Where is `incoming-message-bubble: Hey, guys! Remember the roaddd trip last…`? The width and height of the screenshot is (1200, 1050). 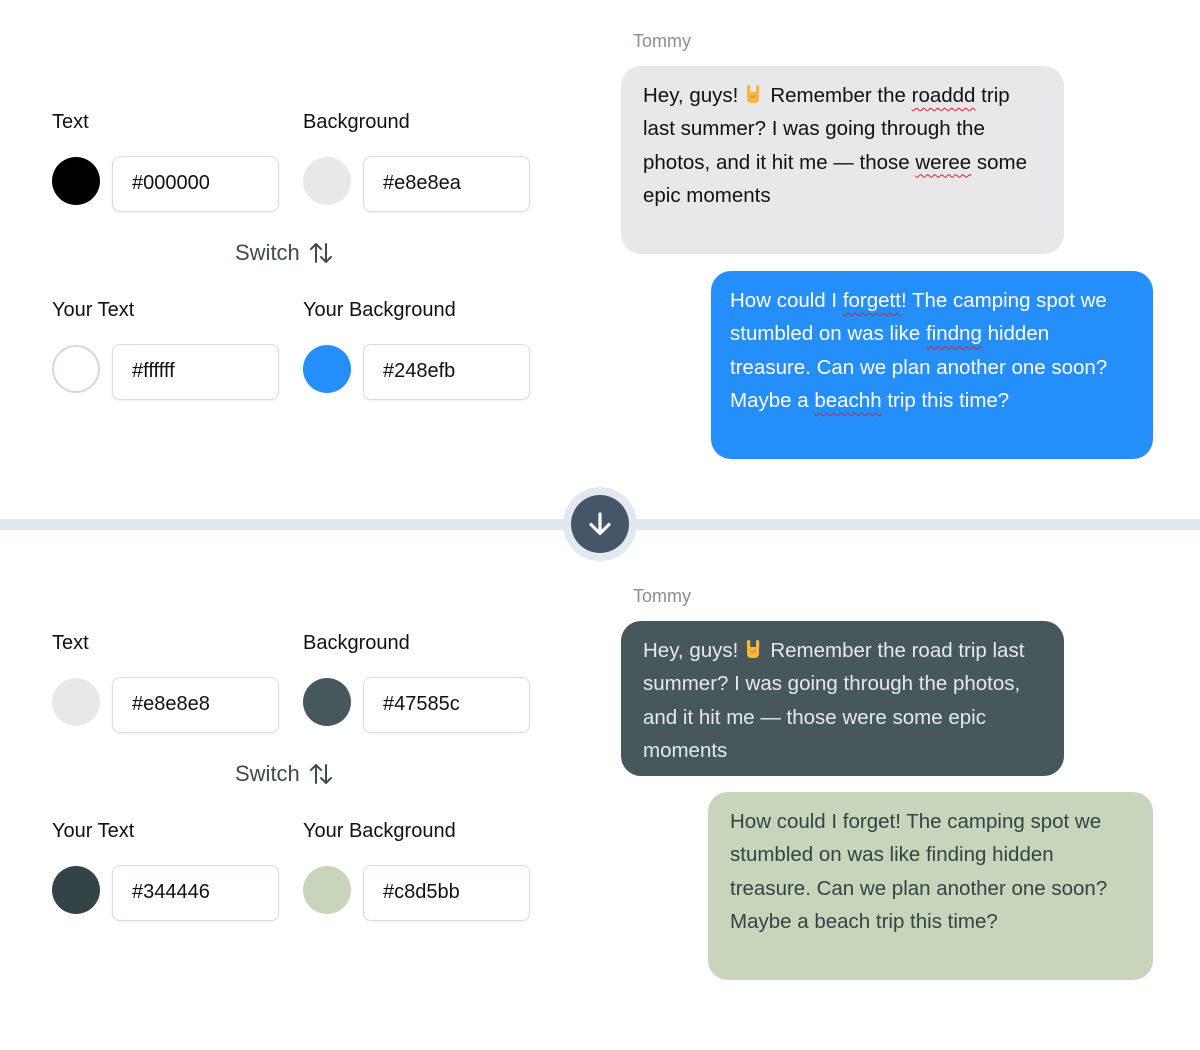
incoming-message-bubble: Hey, guys! Remember the roaddd trip last… is located at coordinates (842, 160).